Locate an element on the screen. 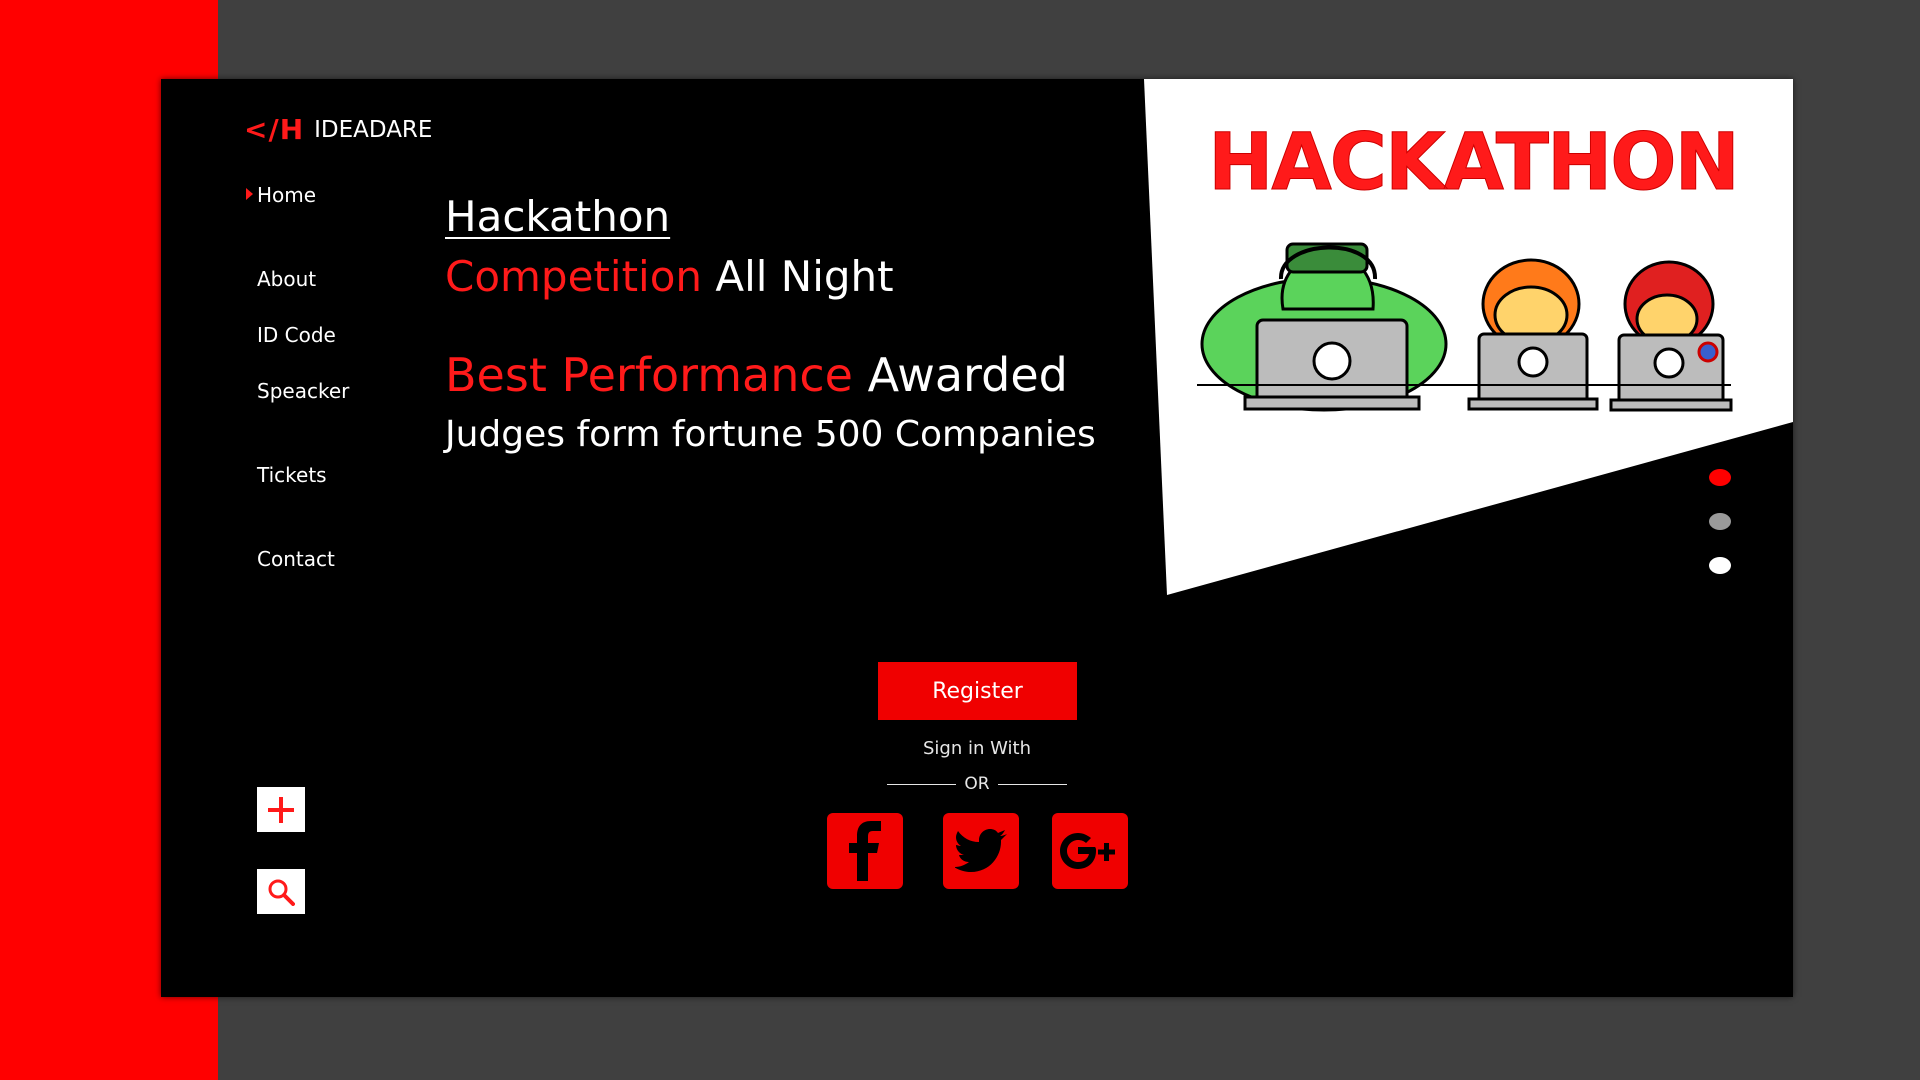  search-icon is located at coordinates (281, 892).